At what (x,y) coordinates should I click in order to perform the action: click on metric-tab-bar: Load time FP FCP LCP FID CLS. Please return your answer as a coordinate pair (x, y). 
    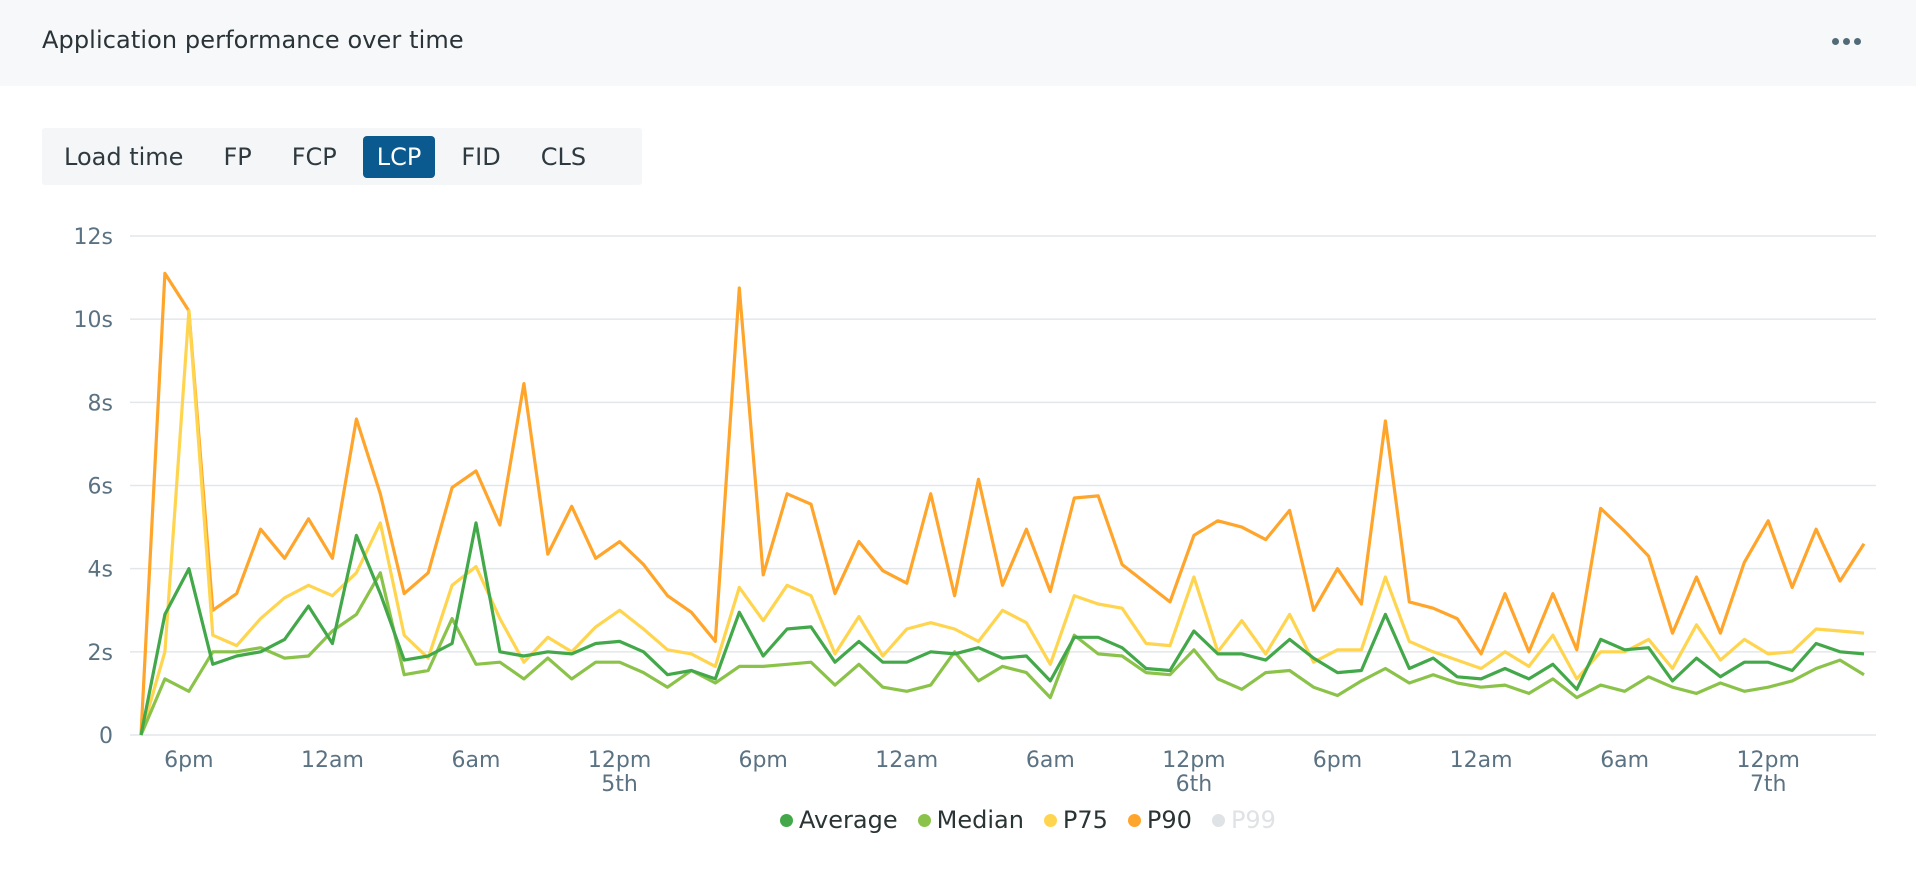
    Looking at the image, I should click on (342, 156).